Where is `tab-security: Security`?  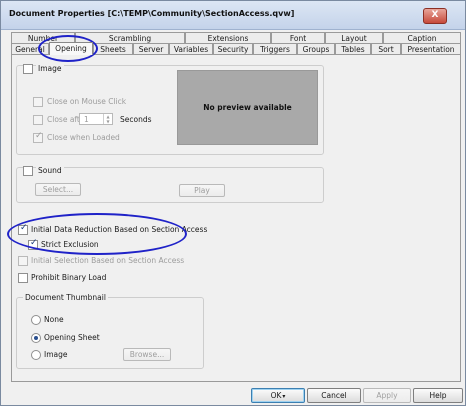
tab-security: Security is located at coordinates (233, 48).